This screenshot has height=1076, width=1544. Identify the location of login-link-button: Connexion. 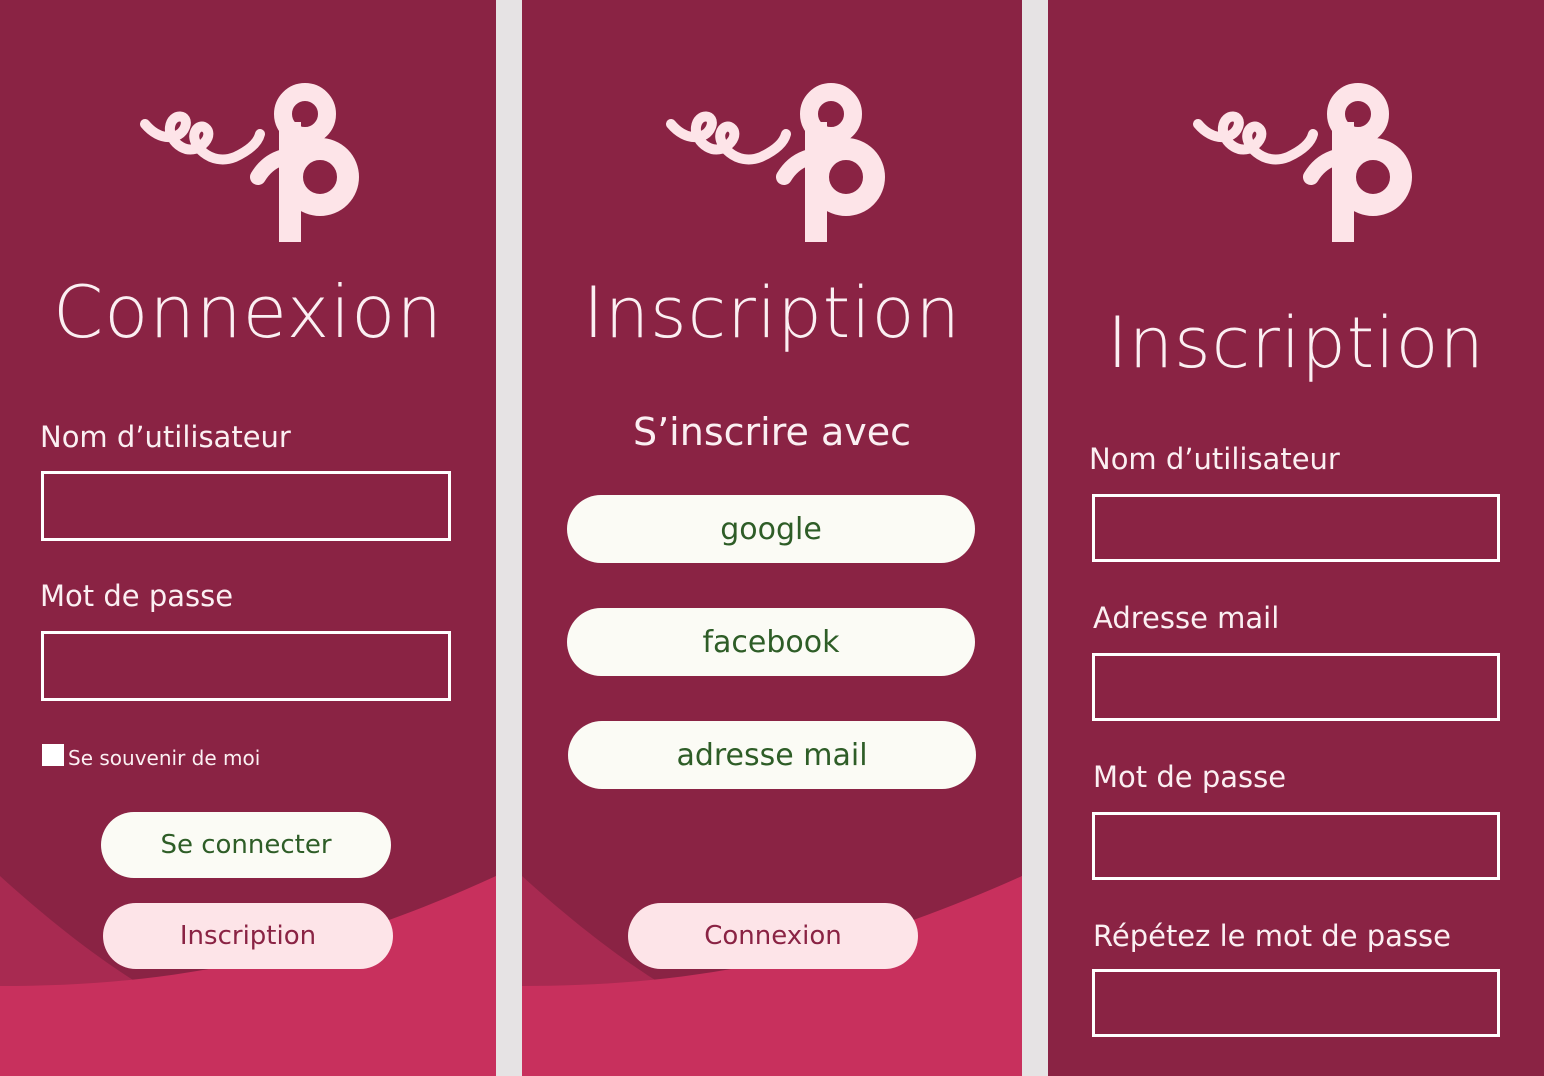
(773, 936).